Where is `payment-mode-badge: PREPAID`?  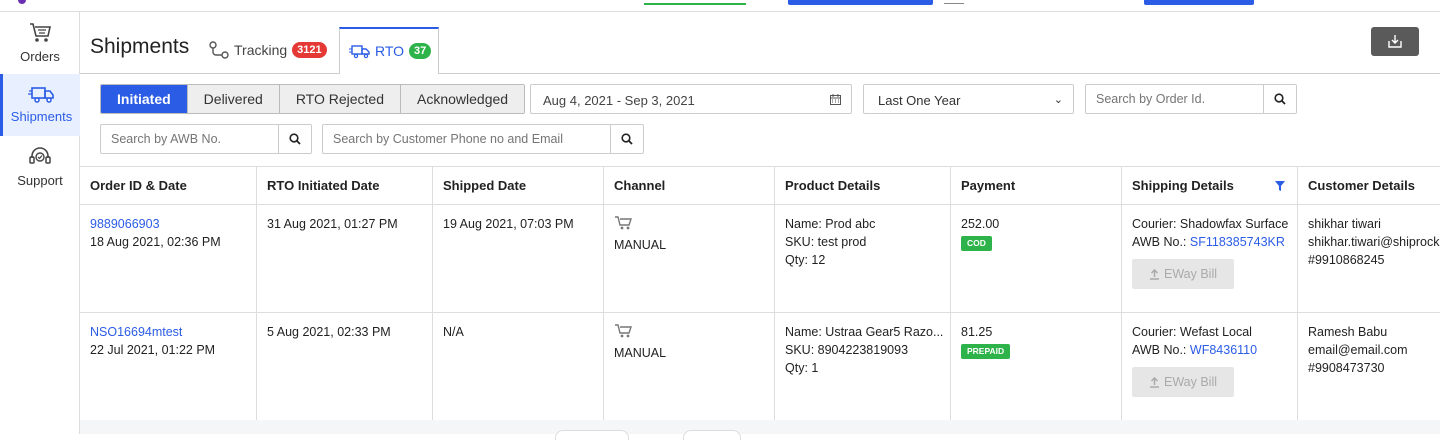
payment-mode-badge: PREPAID is located at coordinates (986, 351).